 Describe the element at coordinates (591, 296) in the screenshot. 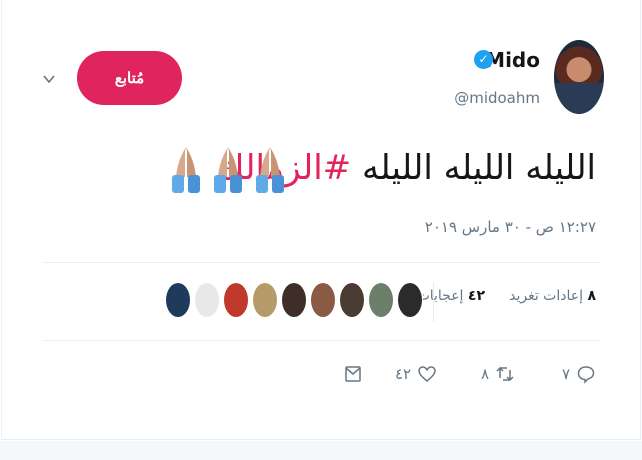

I see `retweets-count: ٨` at that location.